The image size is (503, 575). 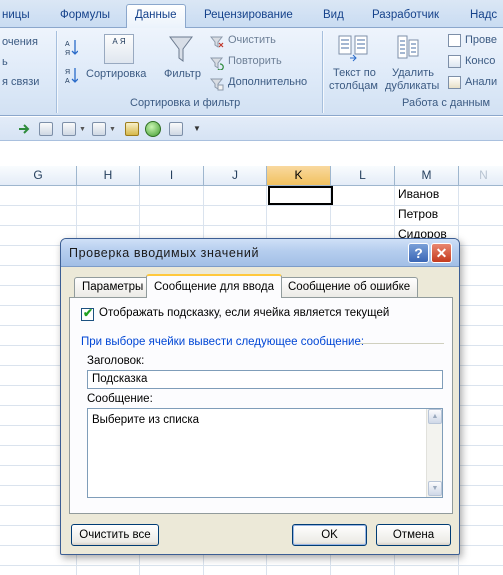 I want to click on column-header-n: N, so click(x=481, y=176).